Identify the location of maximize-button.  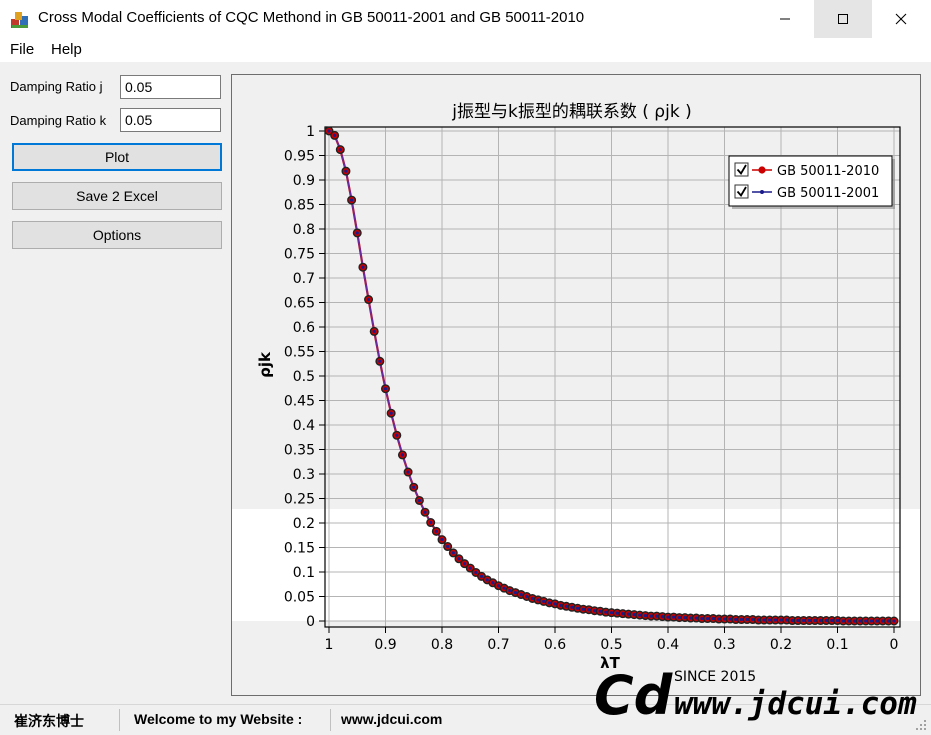
(843, 19).